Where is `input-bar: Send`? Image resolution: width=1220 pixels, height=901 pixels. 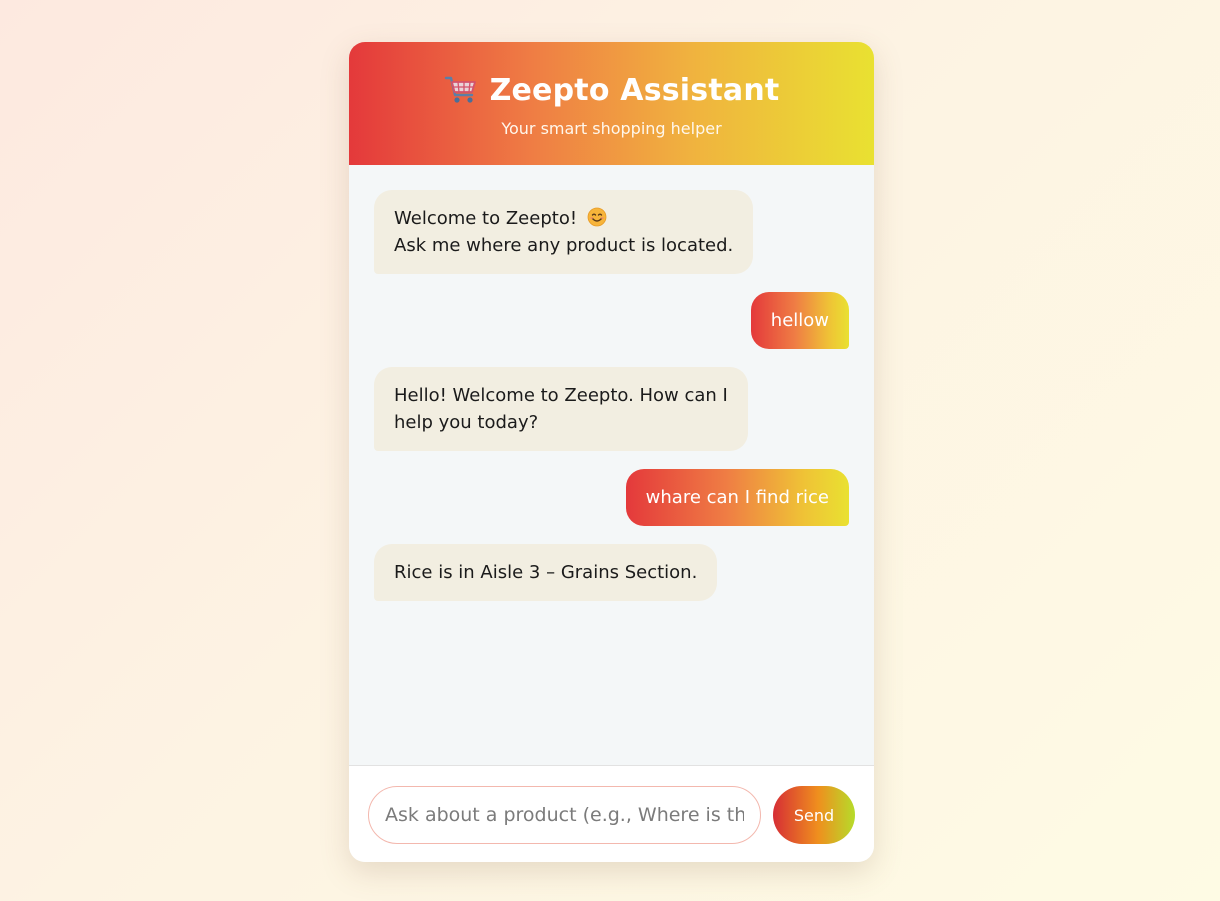 input-bar: Send is located at coordinates (611, 813).